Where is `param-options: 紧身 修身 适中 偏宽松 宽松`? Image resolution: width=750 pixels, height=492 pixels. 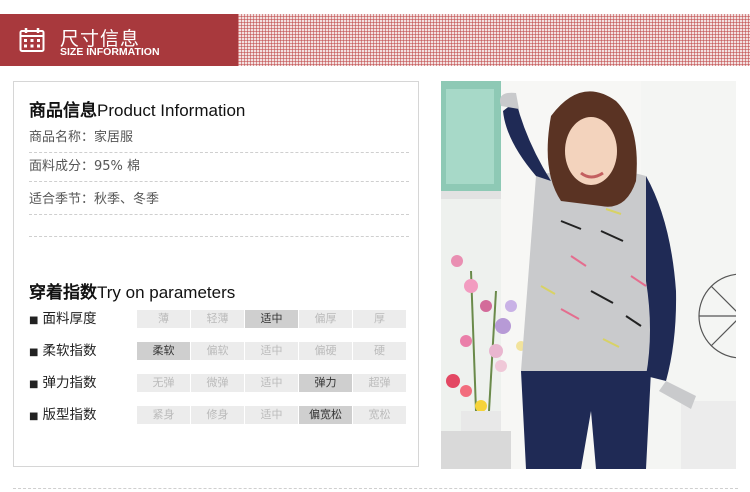
param-options: 紧身 修身 适中 偏宽松 宽松 is located at coordinates (273, 415).